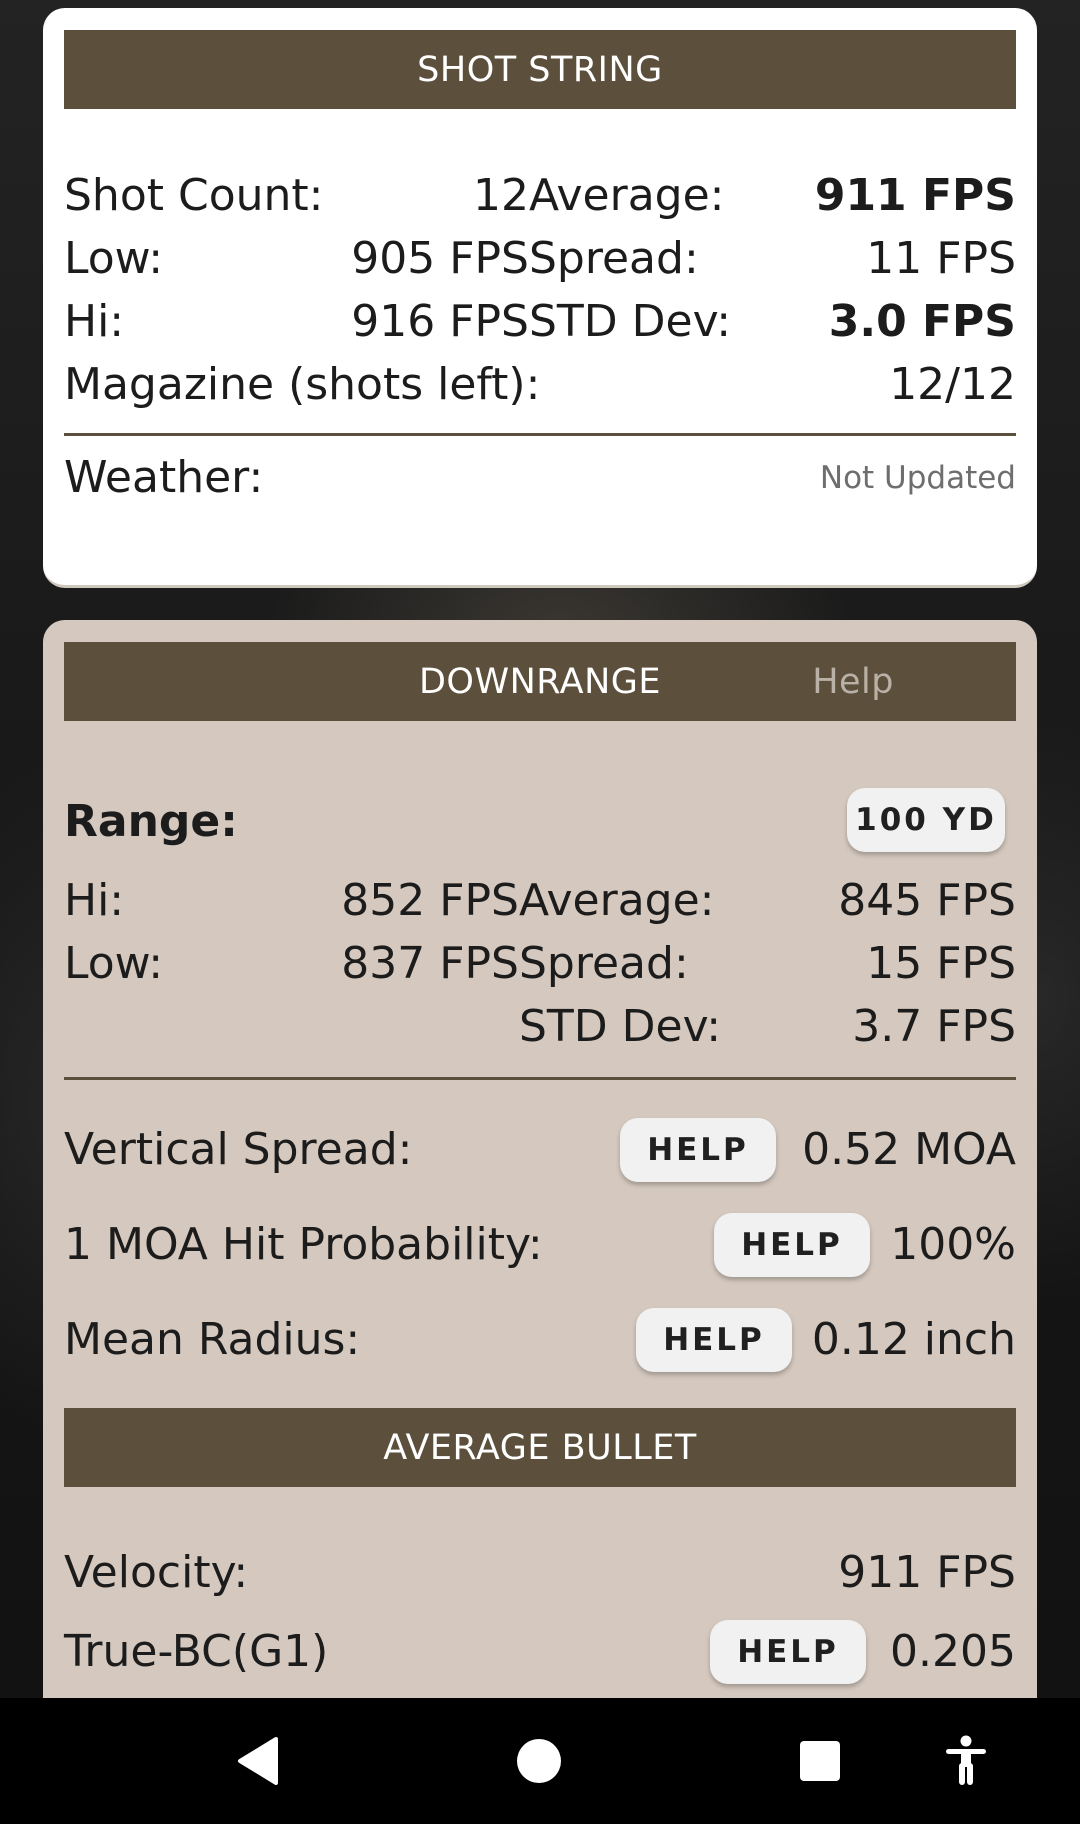  I want to click on downrange-help-link: Help, so click(853, 681).